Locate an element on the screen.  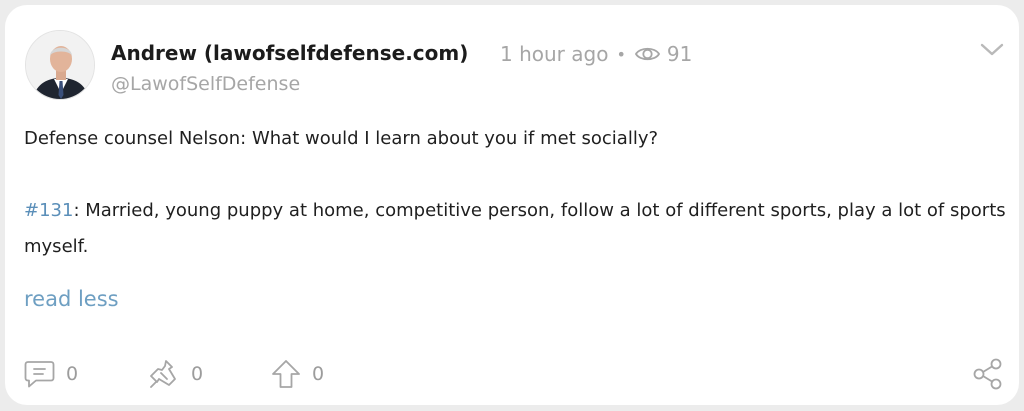
upvote-button: 0 is located at coordinates (297, 374).